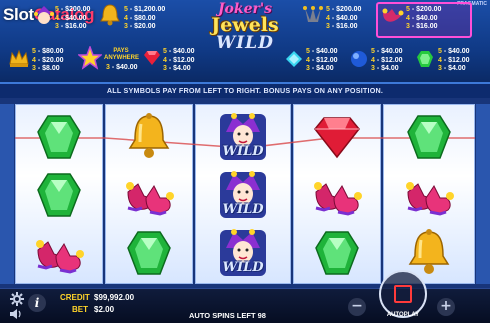 This screenshot has height=323, width=490. I want to click on cyan-gem-pay-icon, so click(294, 59).